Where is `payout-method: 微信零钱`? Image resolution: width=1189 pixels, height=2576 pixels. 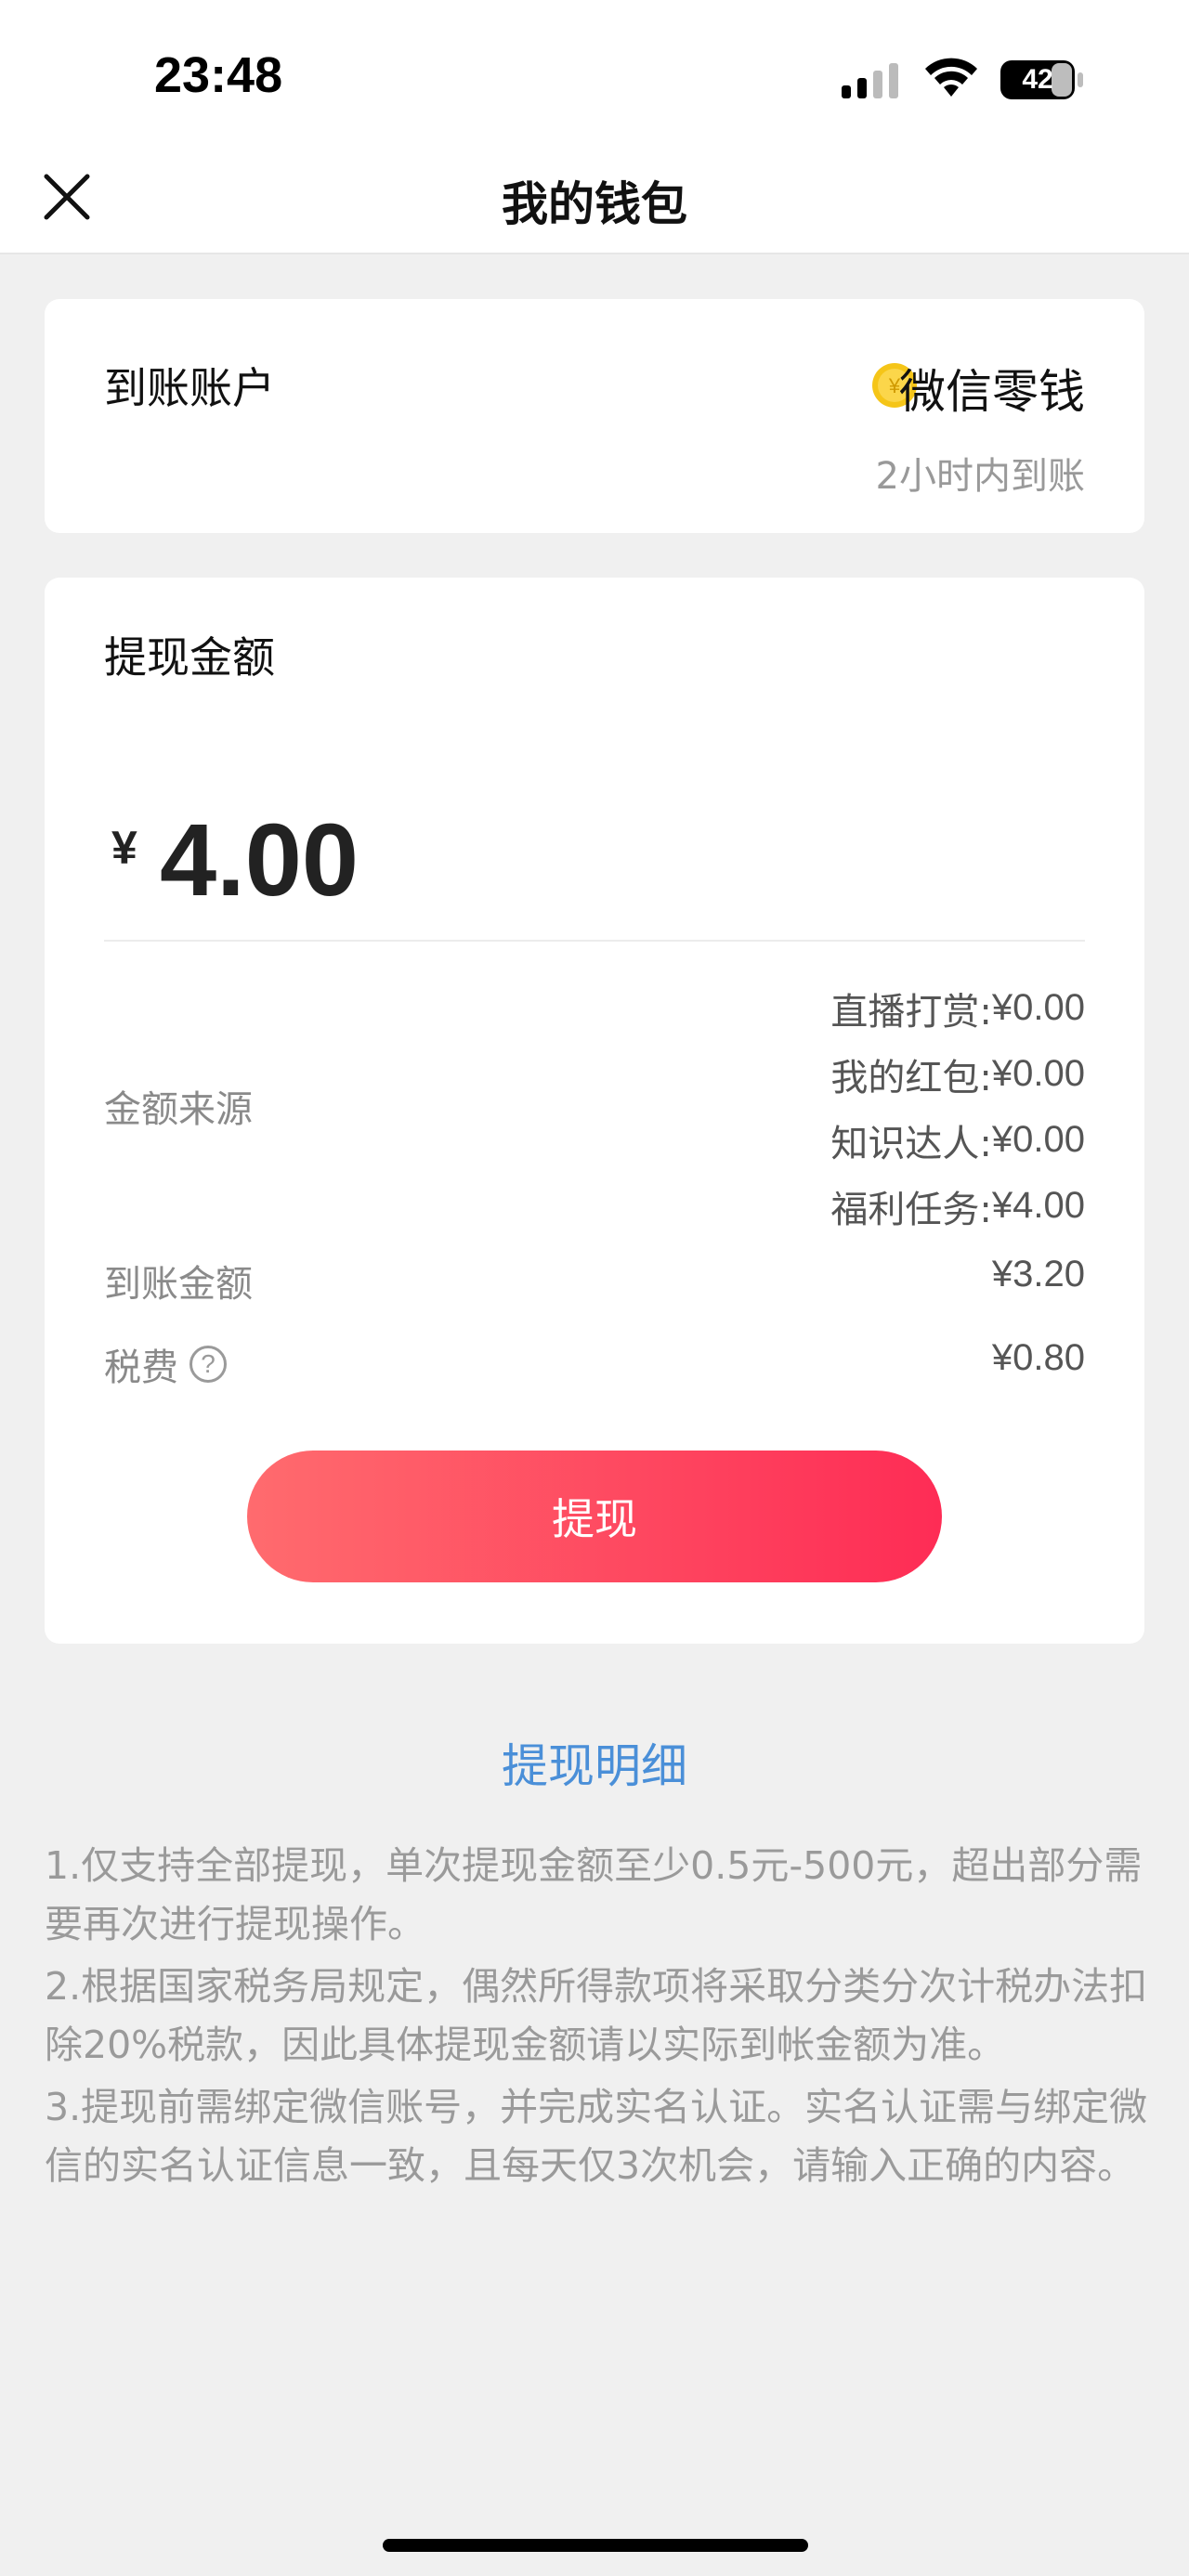 payout-method: 微信零钱 is located at coordinates (992, 388).